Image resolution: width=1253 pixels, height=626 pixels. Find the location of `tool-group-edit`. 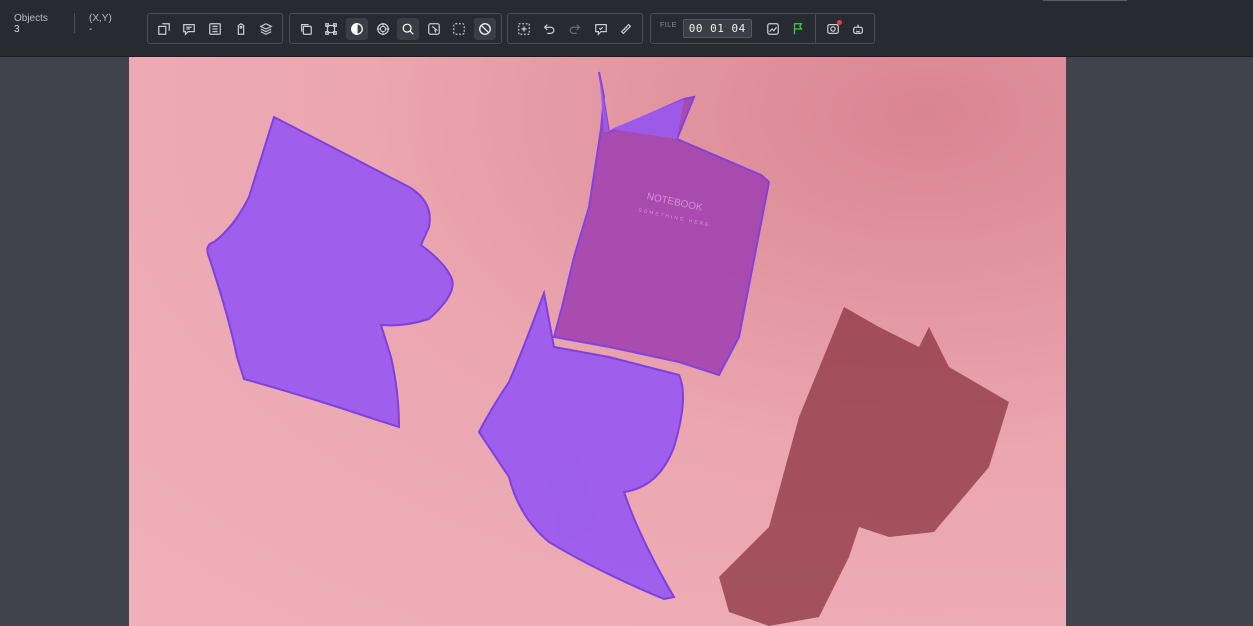

tool-group-edit is located at coordinates (575, 28).